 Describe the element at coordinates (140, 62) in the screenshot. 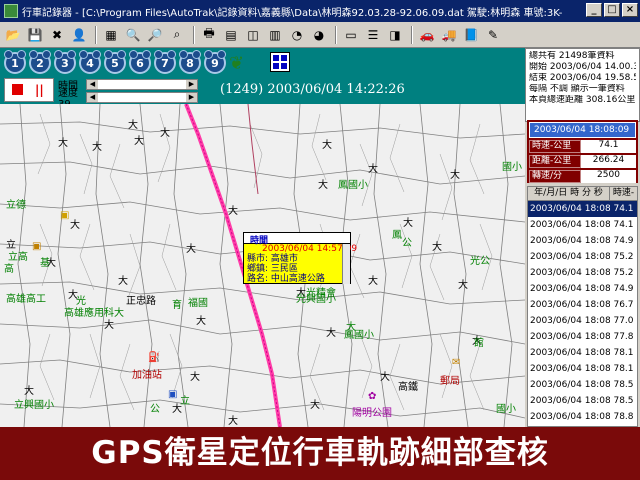

I see `speed-button-6: 6` at that location.